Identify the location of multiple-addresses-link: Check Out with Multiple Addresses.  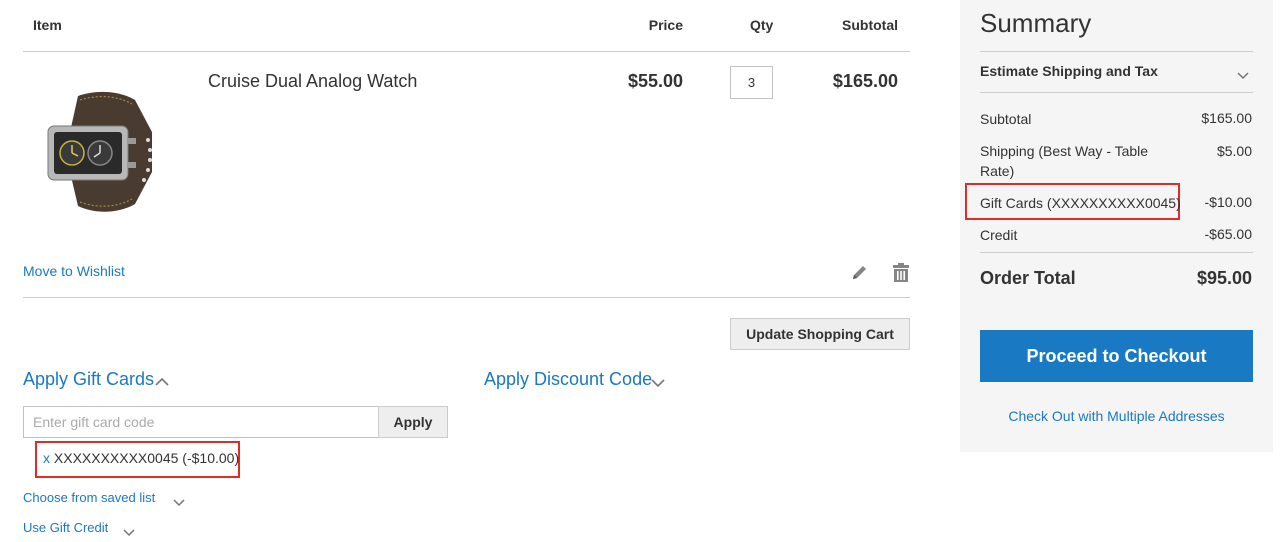
(1116, 416).